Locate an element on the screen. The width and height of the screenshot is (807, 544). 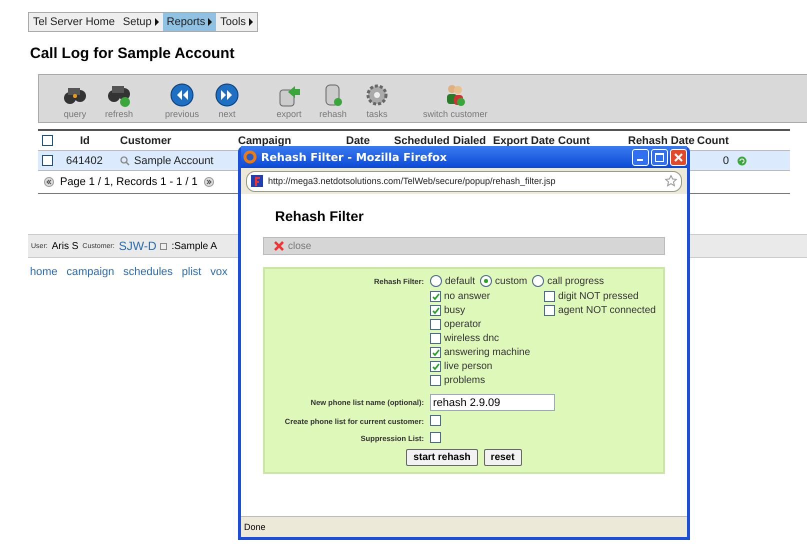
checkbox-option: problems is located at coordinates (480, 380).